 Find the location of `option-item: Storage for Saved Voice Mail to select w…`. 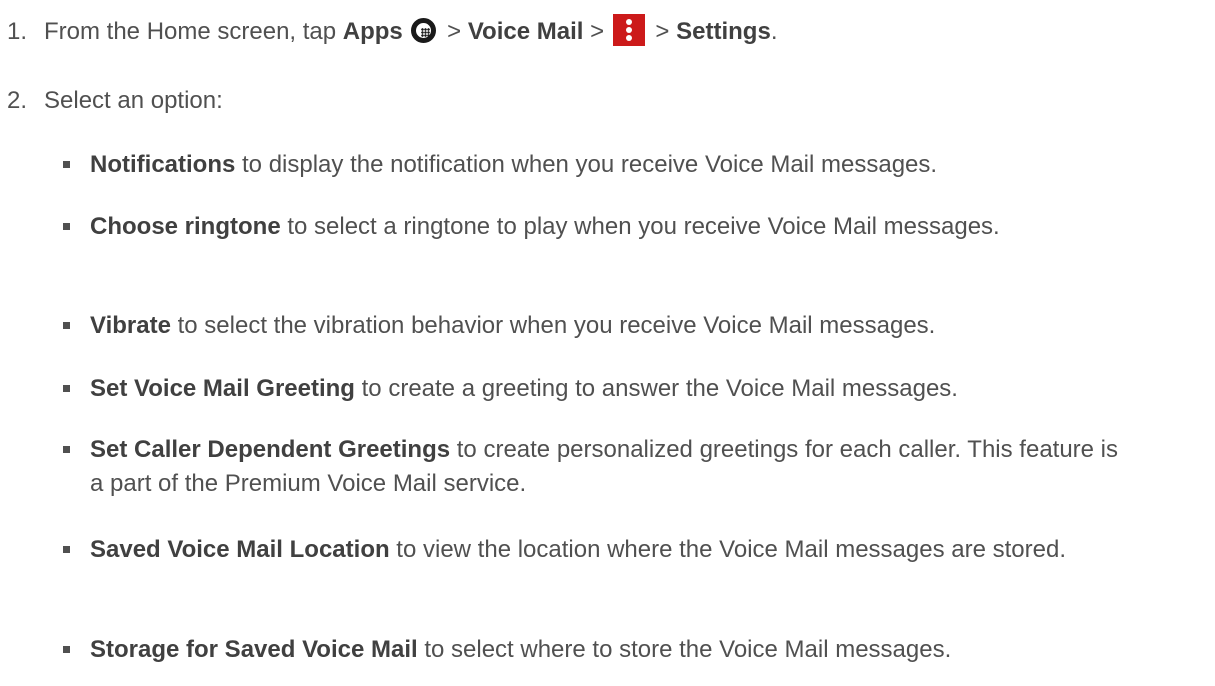

option-item: Storage for Saved Voice Mail to select w… is located at coordinates (636, 650).